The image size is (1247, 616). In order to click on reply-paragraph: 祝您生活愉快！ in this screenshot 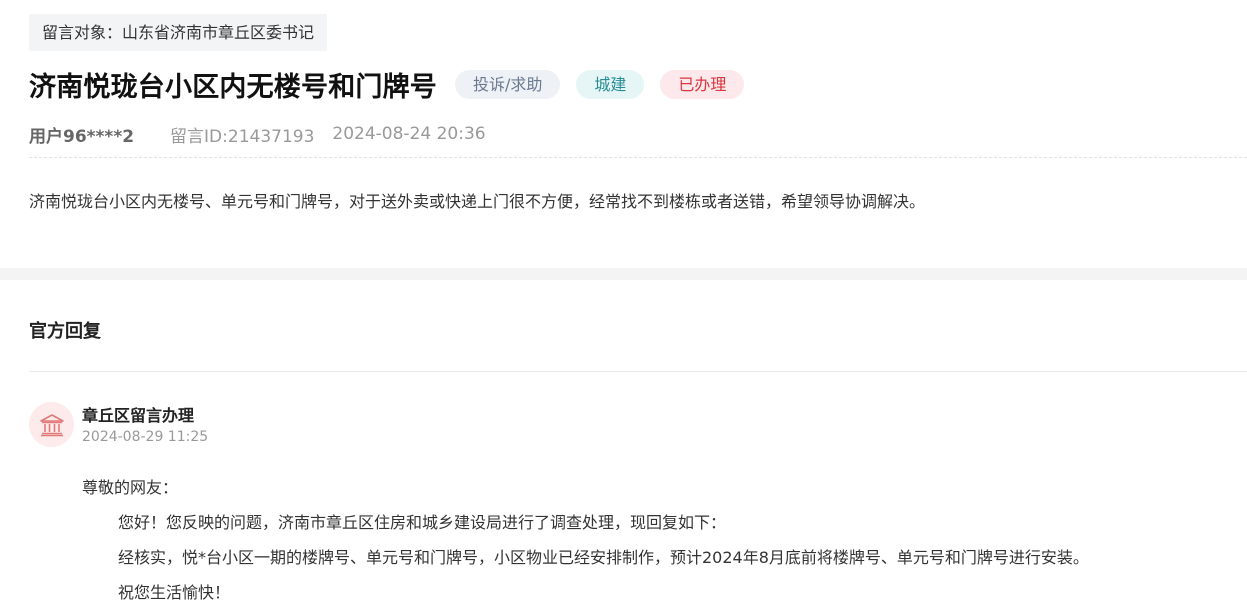, I will do `click(174, 592)`.